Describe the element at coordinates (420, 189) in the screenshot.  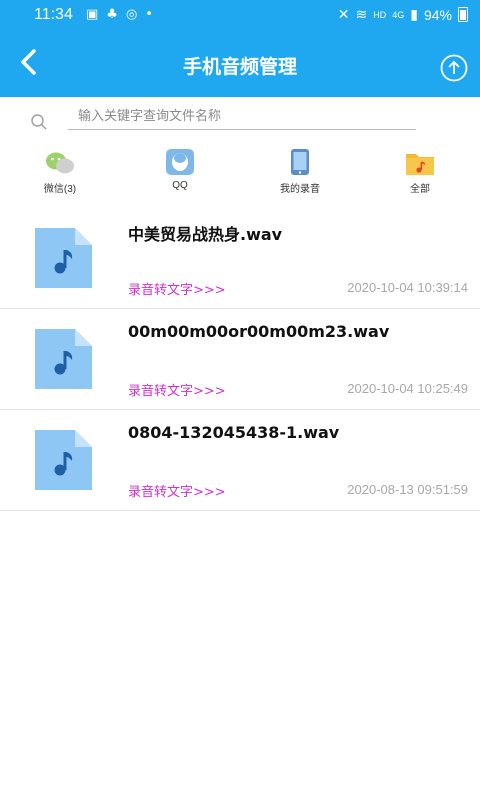
I see `category-label: 全部` at that location.